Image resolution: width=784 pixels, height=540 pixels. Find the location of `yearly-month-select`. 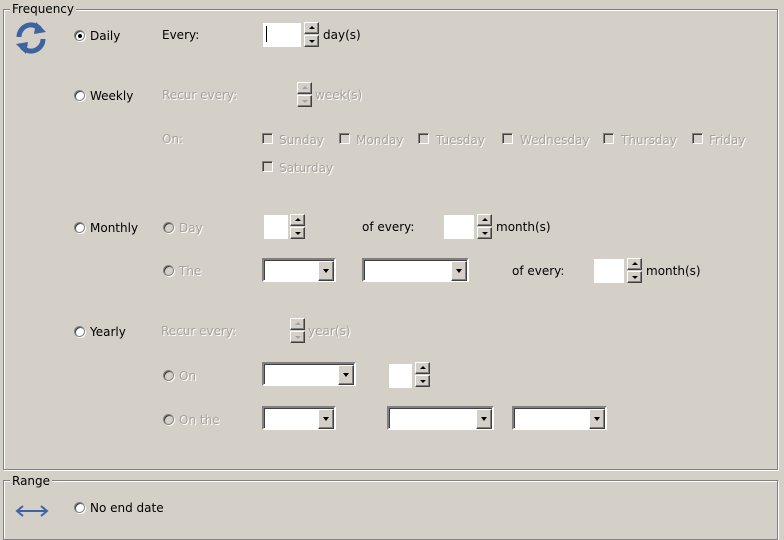

yearly-month-select is located at coordinates (559, 418).